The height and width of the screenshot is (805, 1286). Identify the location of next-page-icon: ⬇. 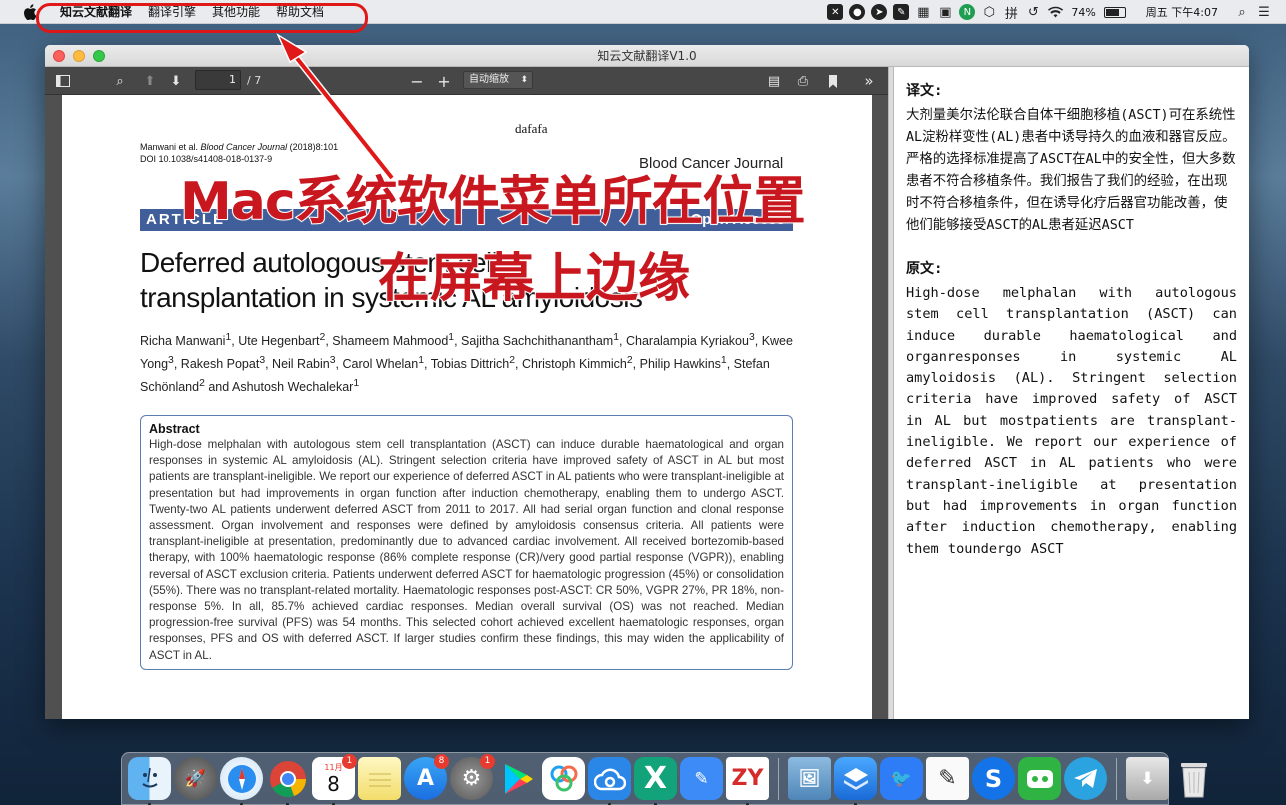
(176, 81).